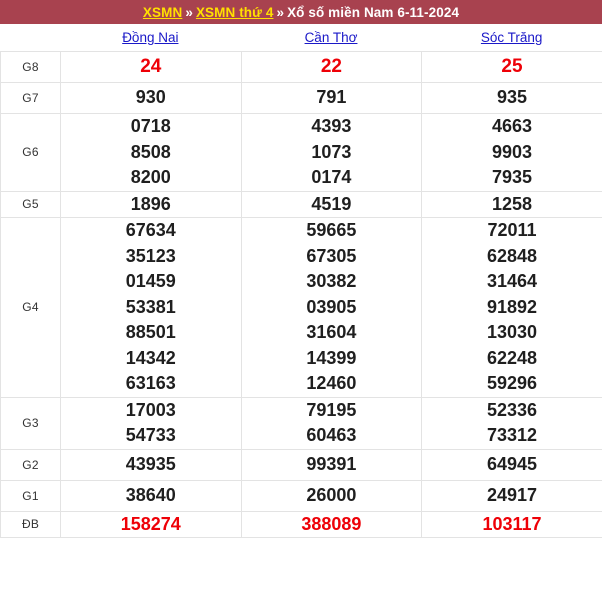  I want to click on prize-number: 72011, so click(512, 230).